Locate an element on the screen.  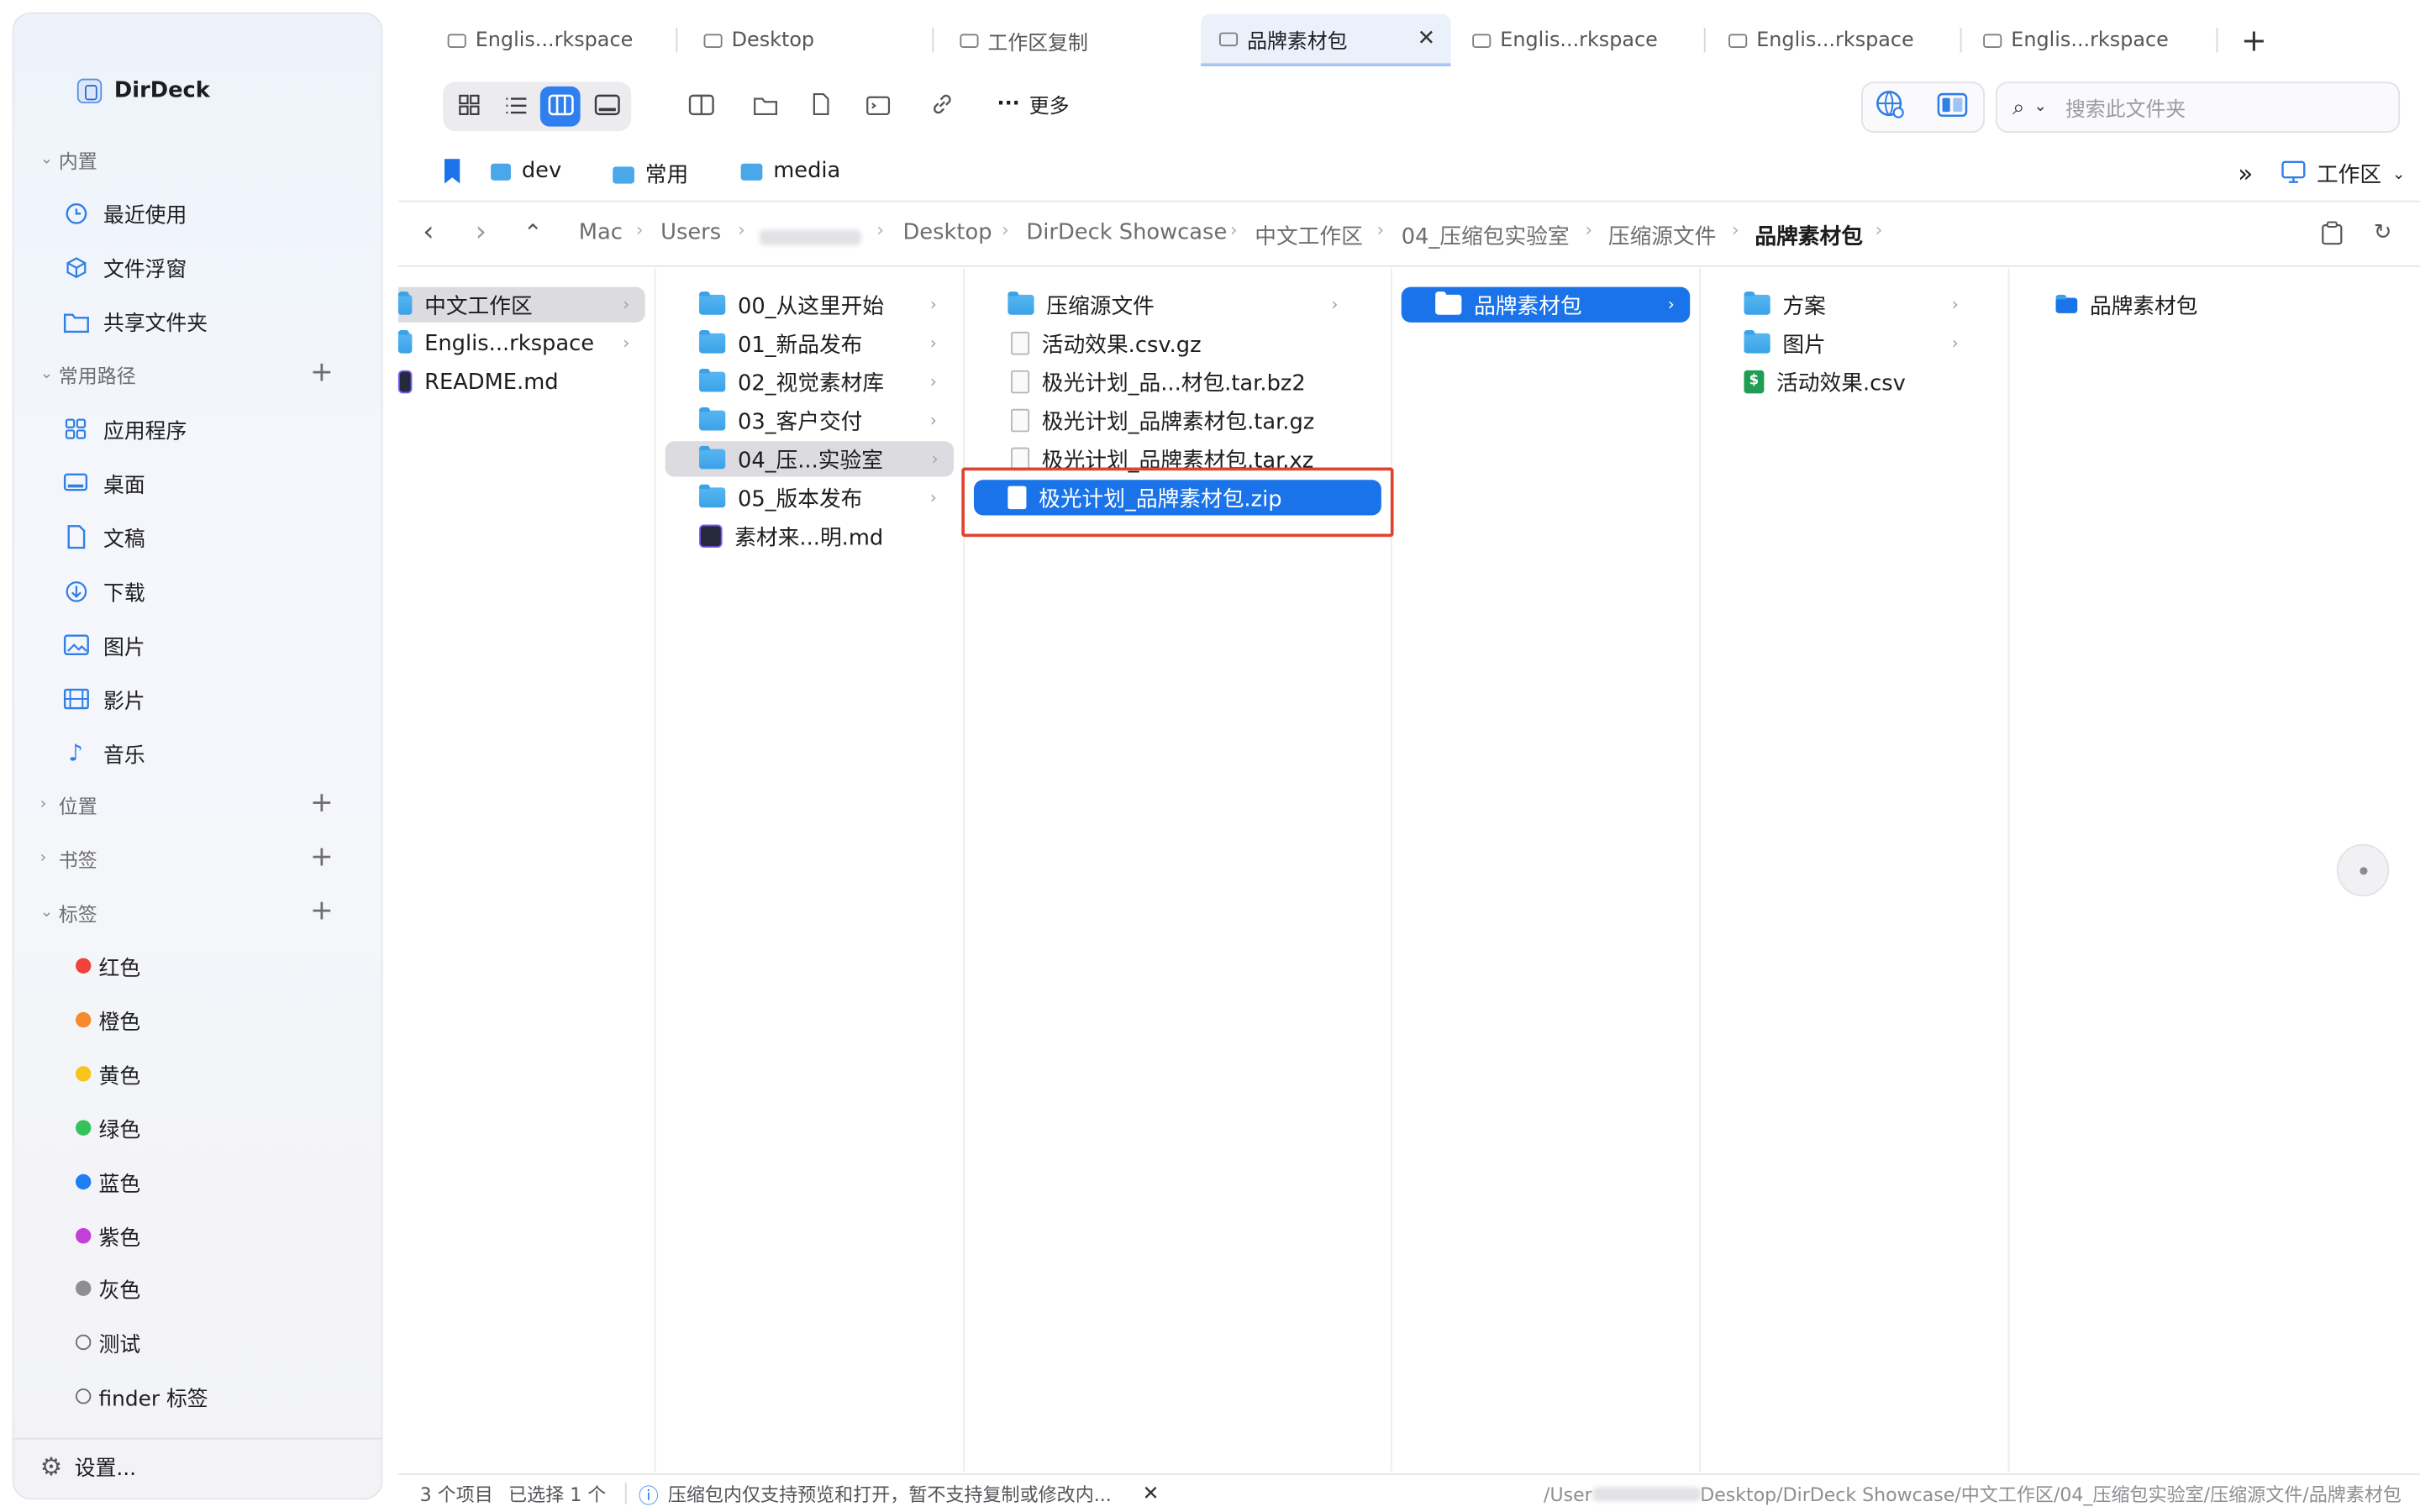
bookmark-dev: dev is located at coordinates (526, 171).